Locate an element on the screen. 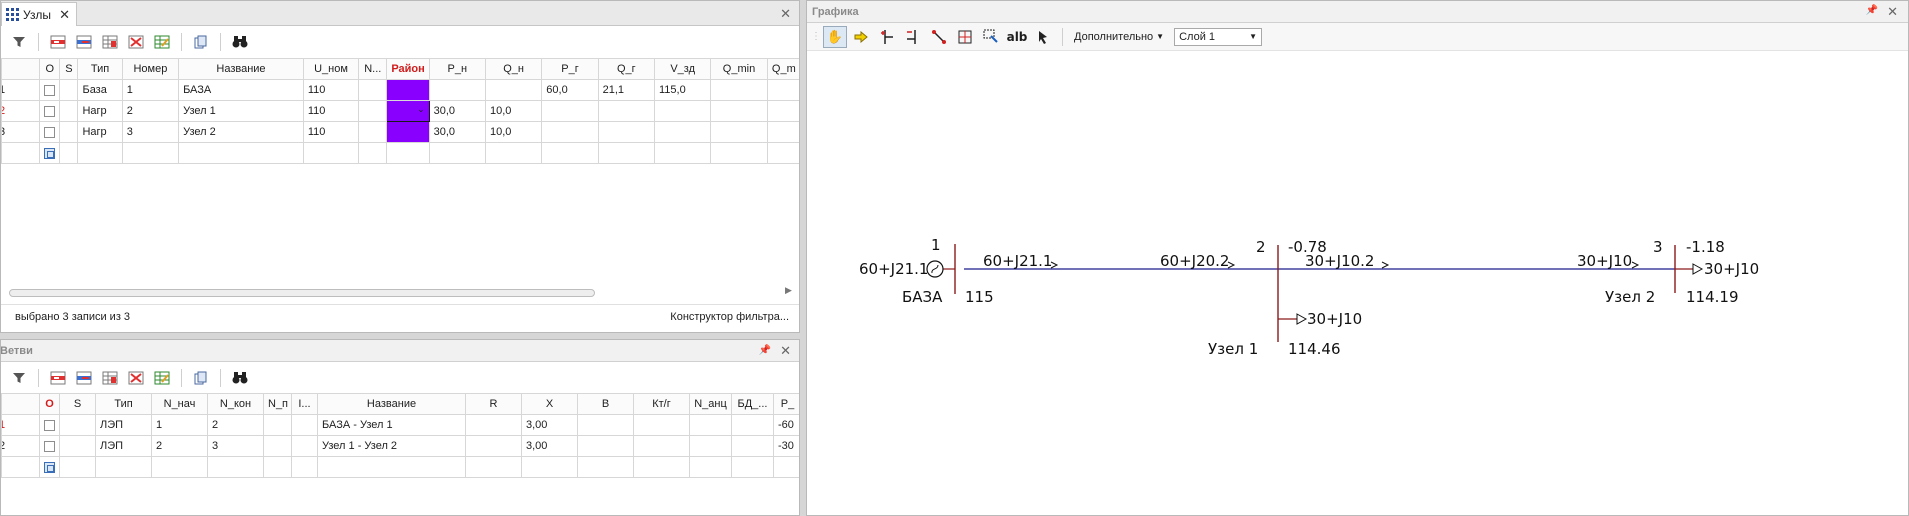  table-row: 3 Нагр 3 Узел 2 110 30,0 10,0 is located at coordinates (400, 132).